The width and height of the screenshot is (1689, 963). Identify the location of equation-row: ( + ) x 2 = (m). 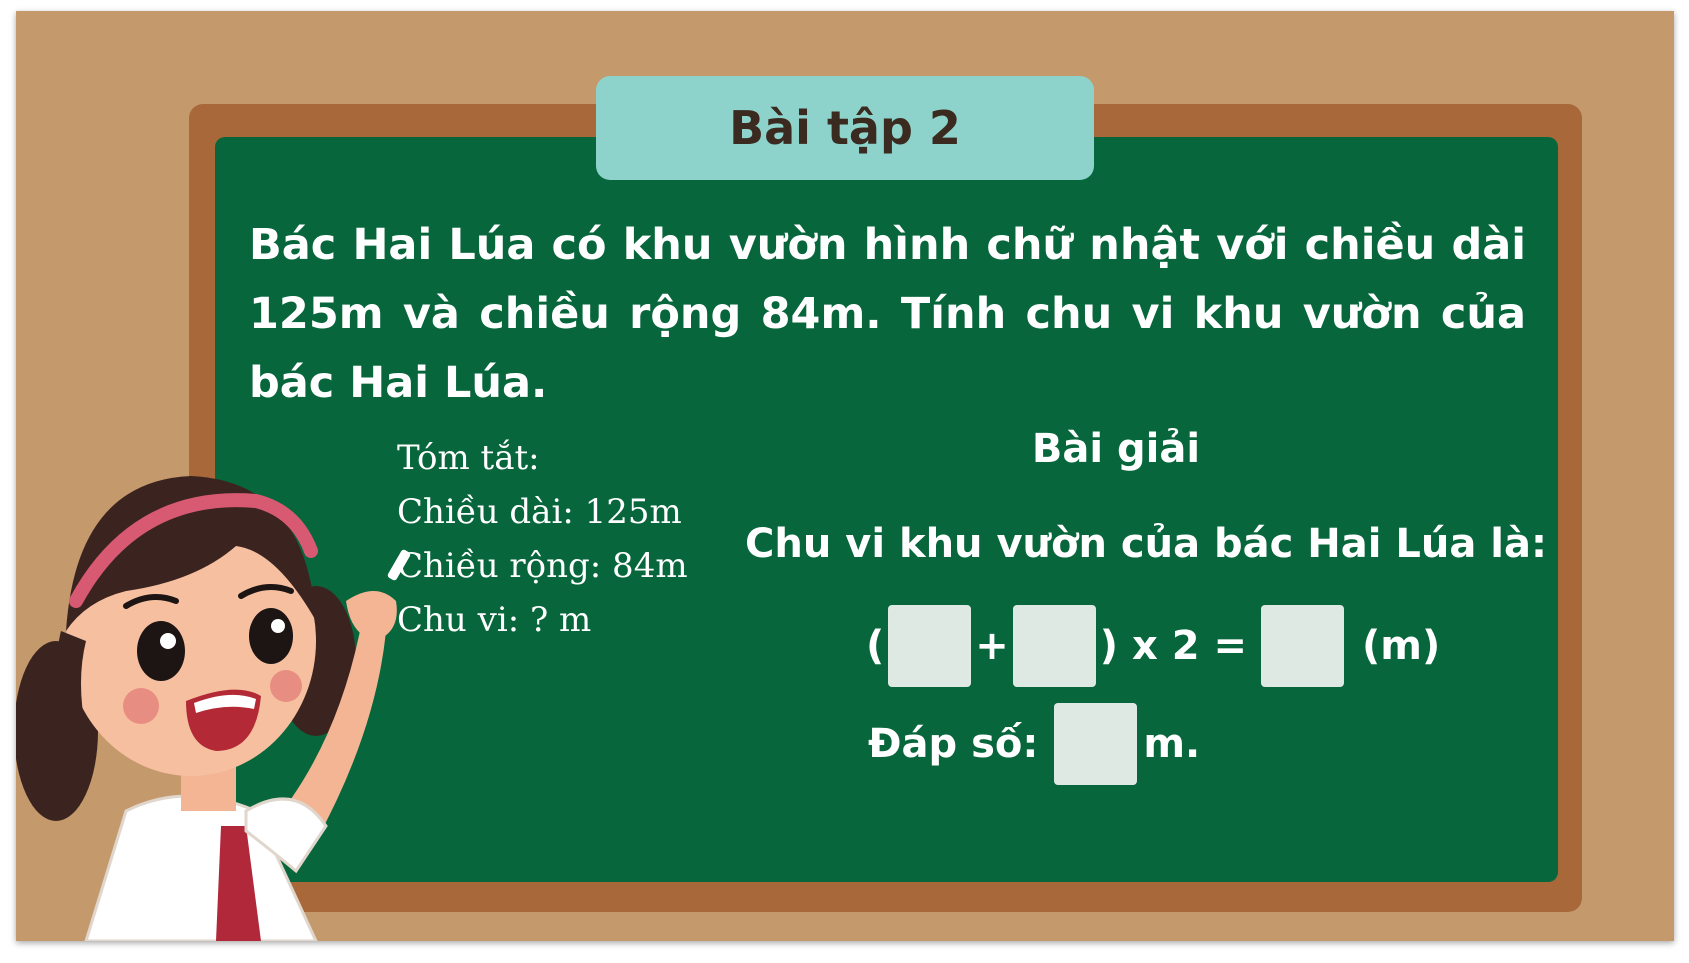
(1153, 646).